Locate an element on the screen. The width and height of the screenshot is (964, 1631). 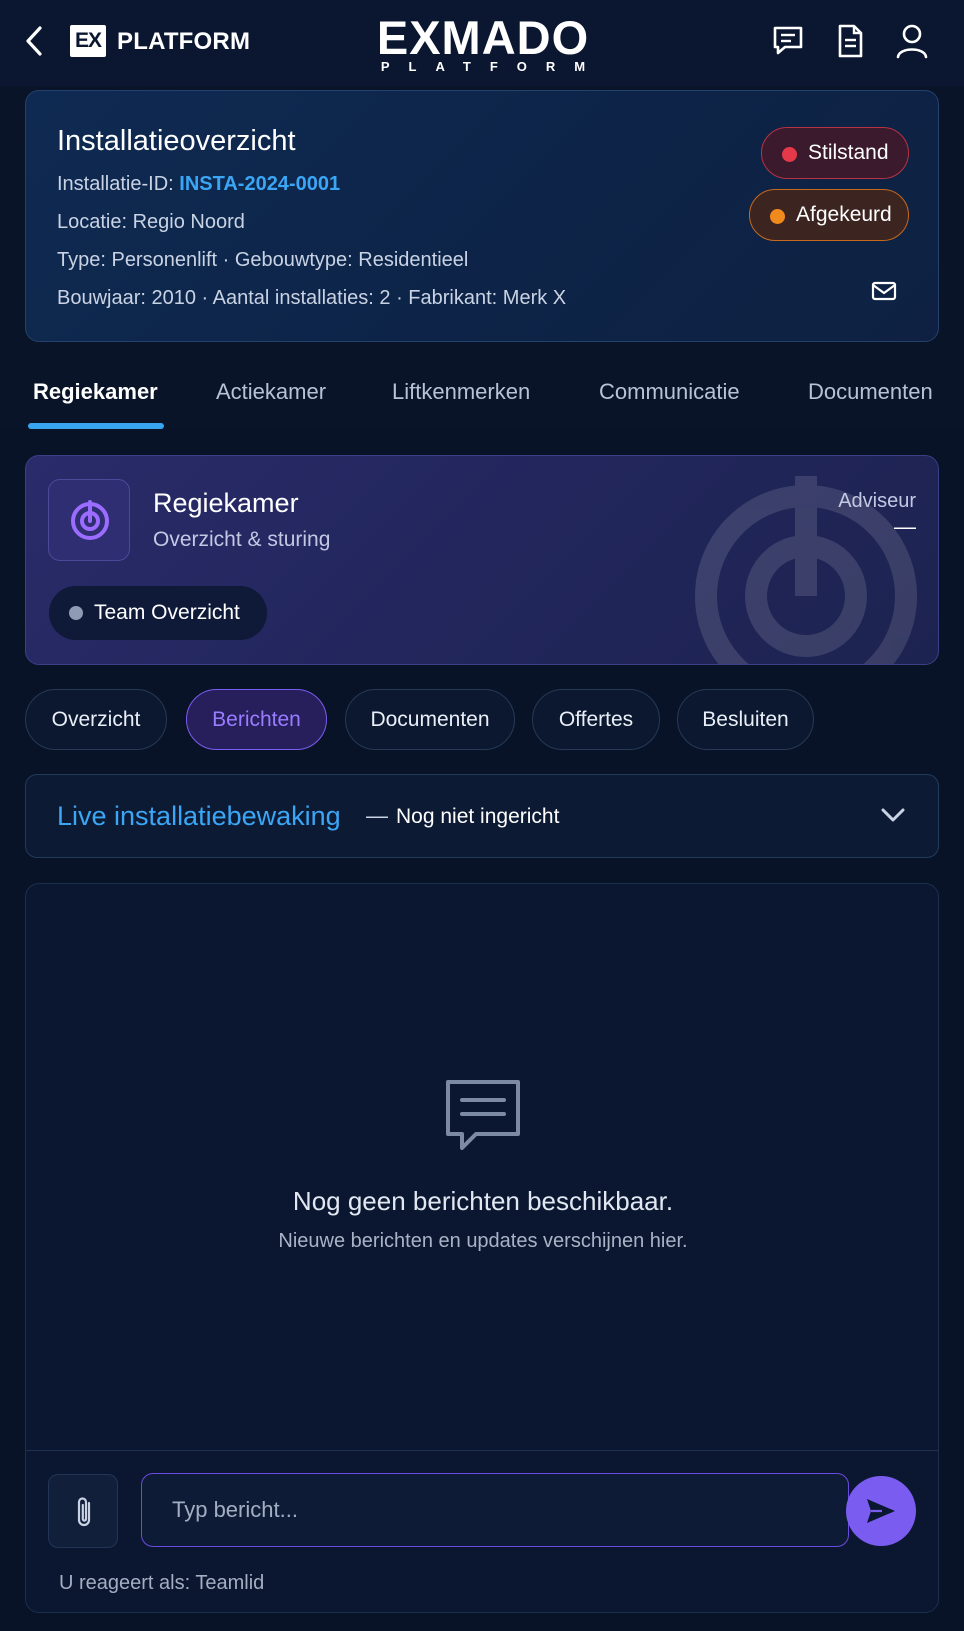
status-dot-orange is located at coordinates (777, 216).